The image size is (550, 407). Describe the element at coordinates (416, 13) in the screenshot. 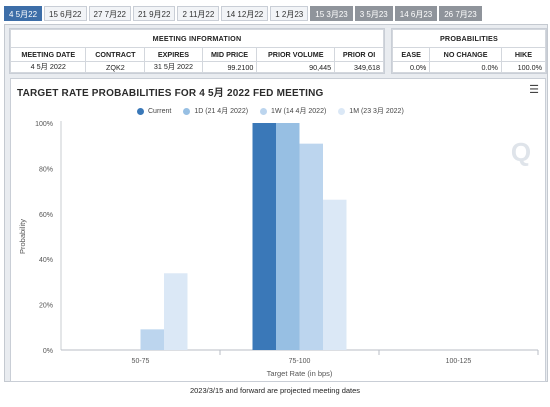

I see `tab-meeting-10: 14 6月23` at that location.